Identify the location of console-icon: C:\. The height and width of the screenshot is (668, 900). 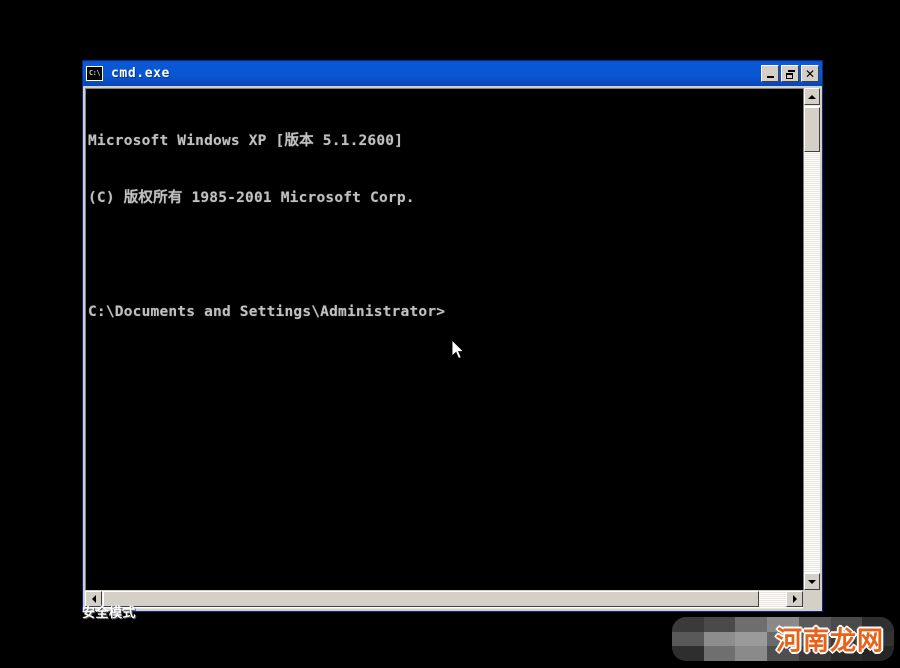
(94, 73).